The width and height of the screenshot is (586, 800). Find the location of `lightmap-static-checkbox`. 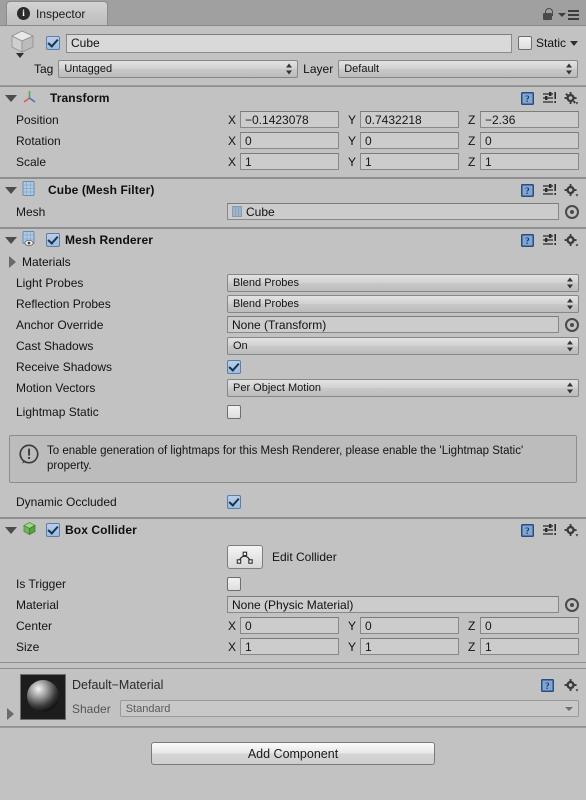

lightmap-static-checkbox is located at coordinates (234, 412).